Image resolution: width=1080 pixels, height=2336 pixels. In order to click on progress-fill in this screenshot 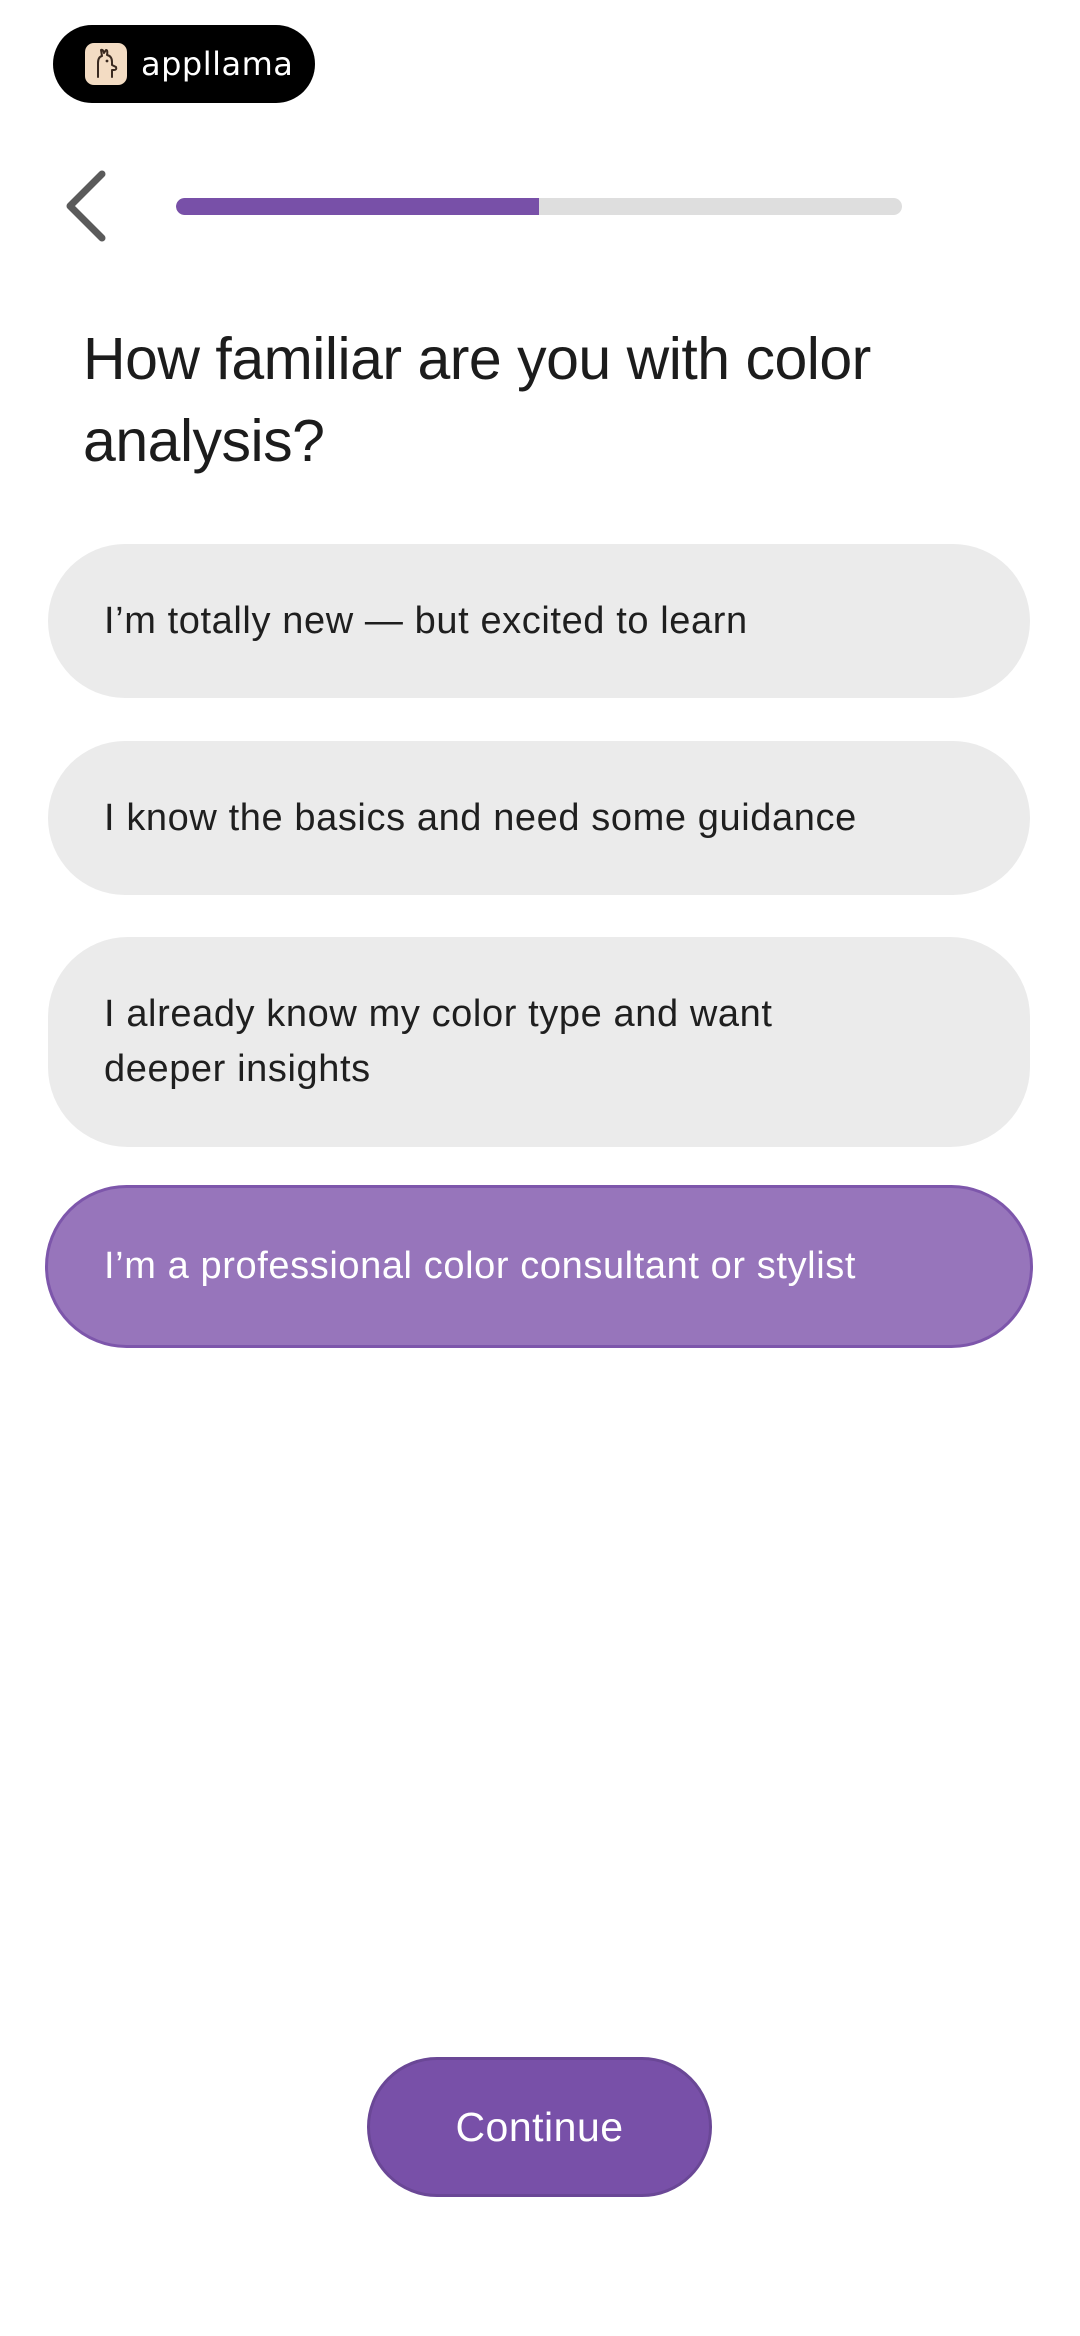, I will do `click(357, 206)`.